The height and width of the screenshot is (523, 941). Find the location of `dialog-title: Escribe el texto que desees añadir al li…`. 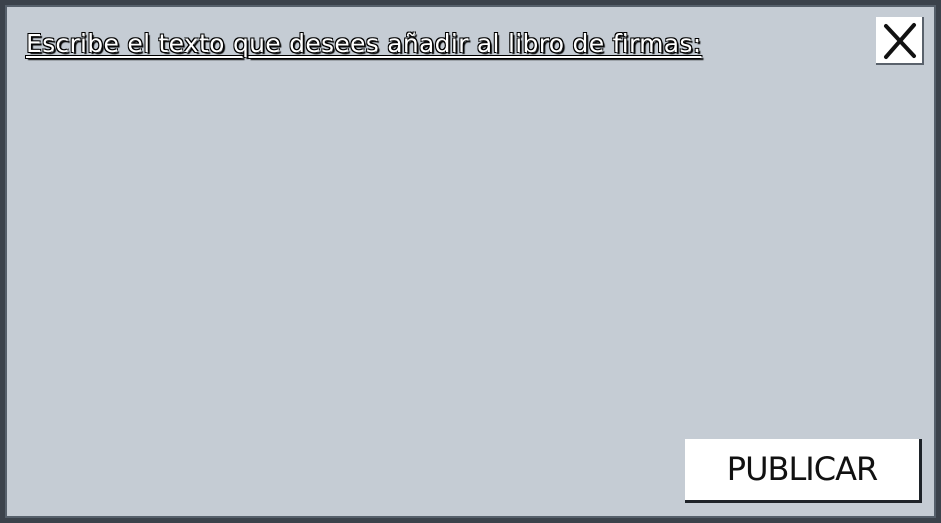

dialog-title: Escribe el texto que desees añadir al li… is located at coordinates (364, 43).